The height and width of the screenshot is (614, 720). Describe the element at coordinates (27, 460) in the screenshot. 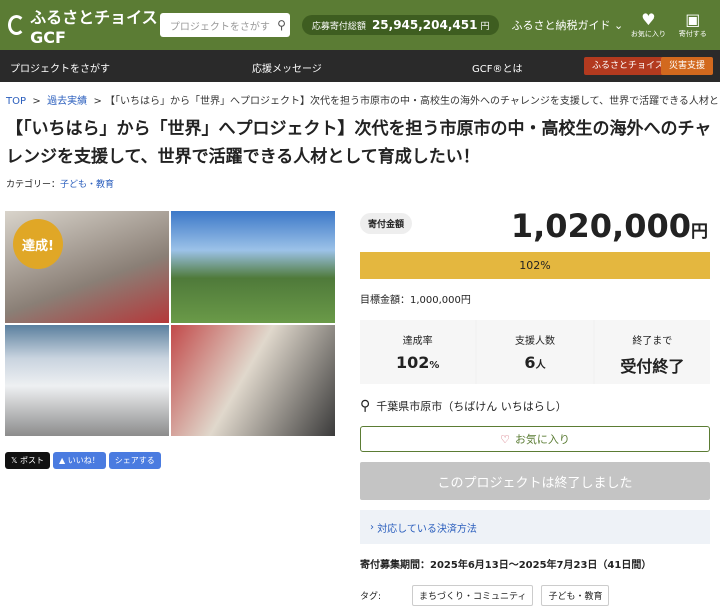

I see `x-post-button: 𝕏 ポスト` at that location.